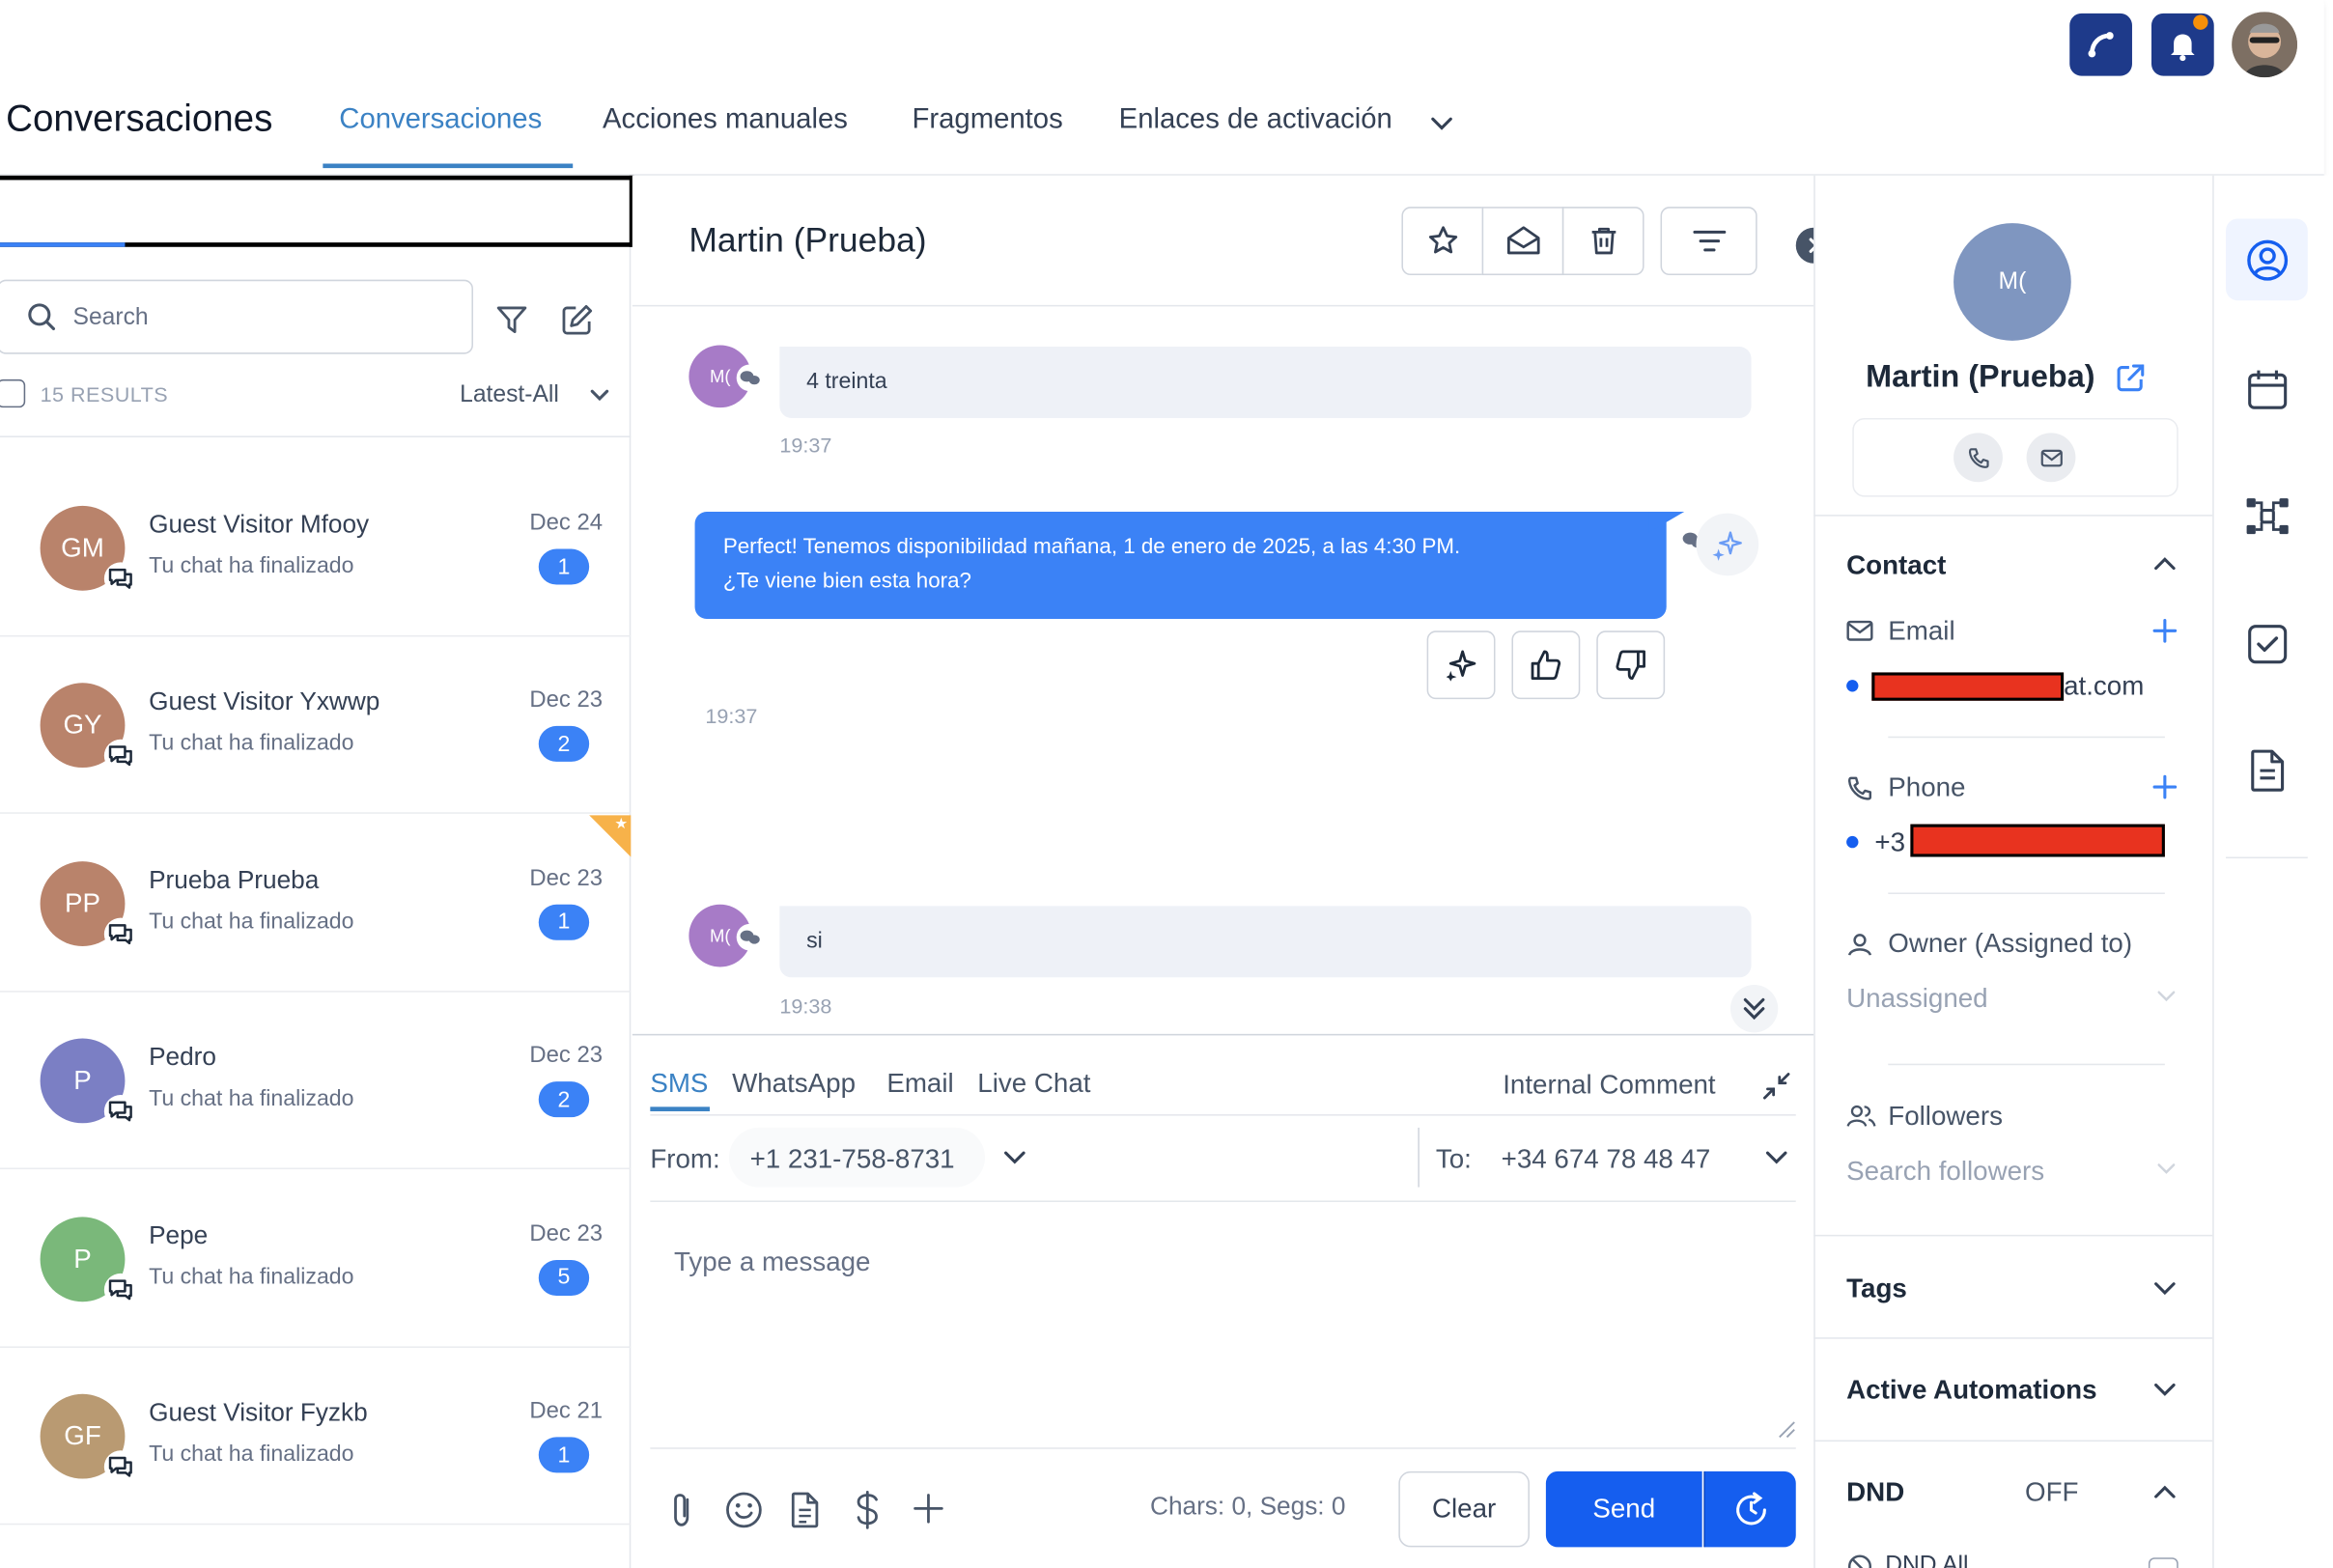 The image size is (2333, 1568). I want to click on message-text: si, so click(814, 941).